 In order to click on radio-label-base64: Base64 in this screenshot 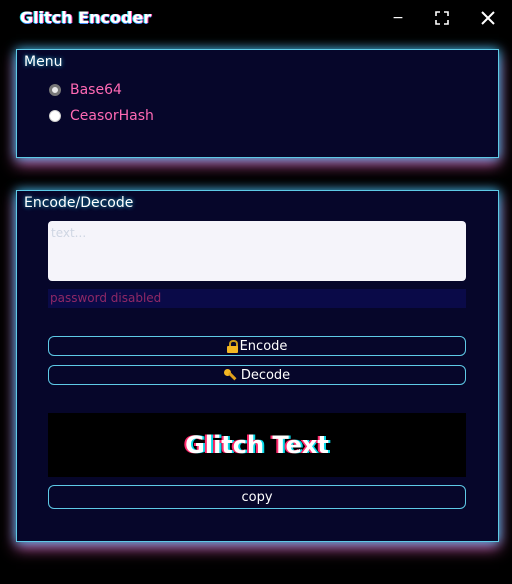, I will do `click(96, 90)`.